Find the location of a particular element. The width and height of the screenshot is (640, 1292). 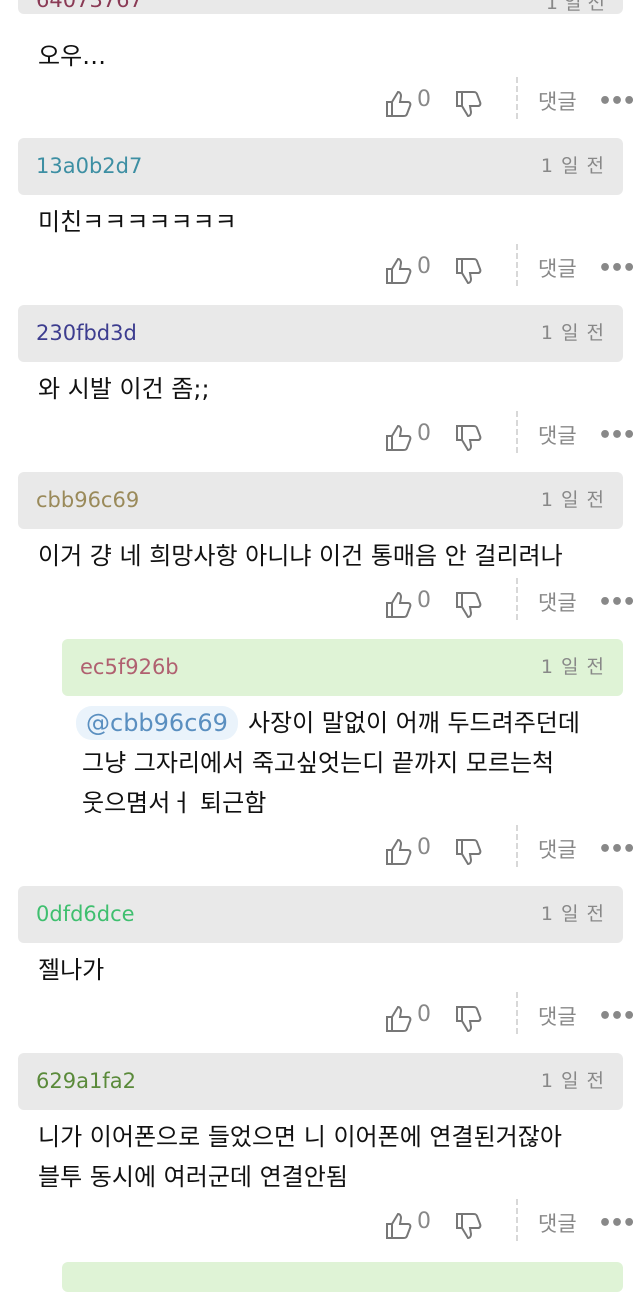

comment-author: 230fbd3d is located at coordinates (86, 333).